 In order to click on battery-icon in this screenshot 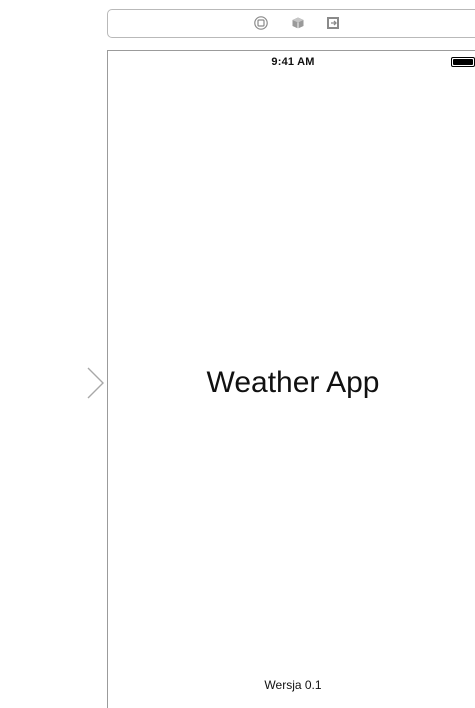, I will do `click(463, 62)`.